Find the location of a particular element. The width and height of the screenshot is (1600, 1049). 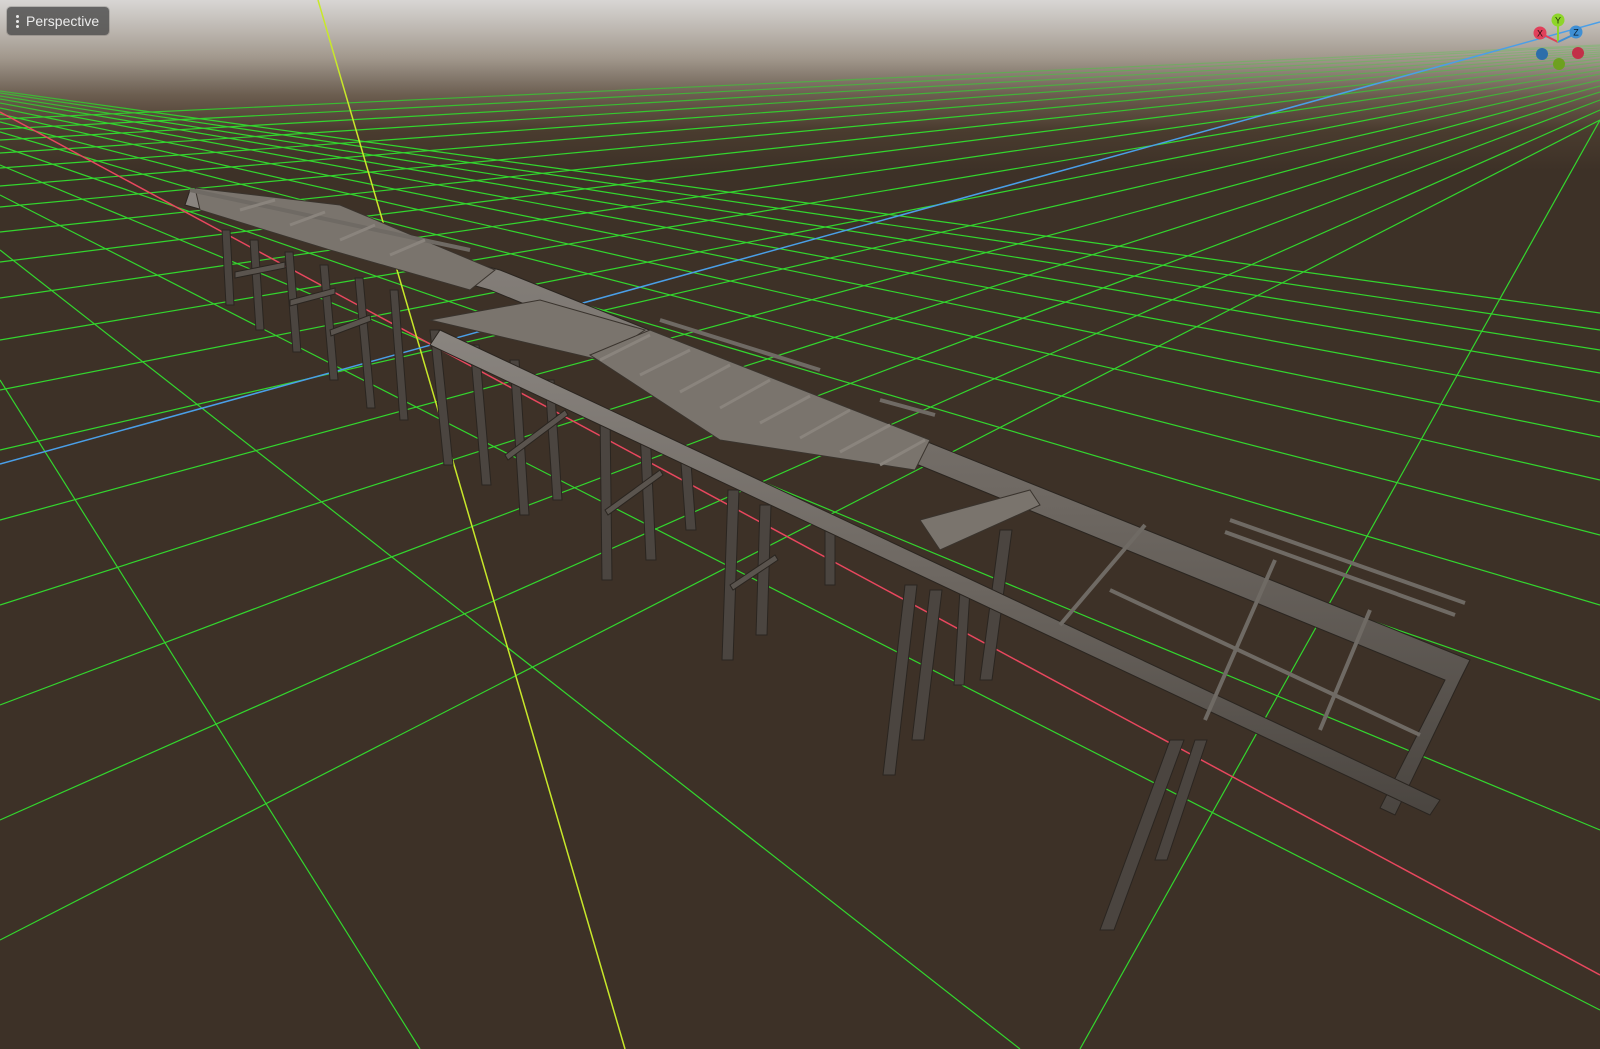

perspective-view-menu: Perspective is located at coordinates (58, 21).